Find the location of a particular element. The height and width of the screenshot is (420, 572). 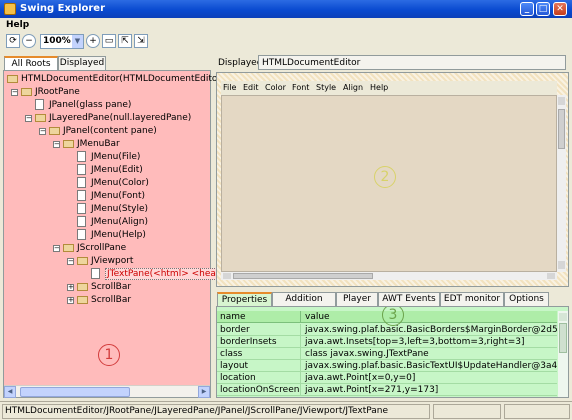

menu-help: Help is located at coordinates (17, 25).